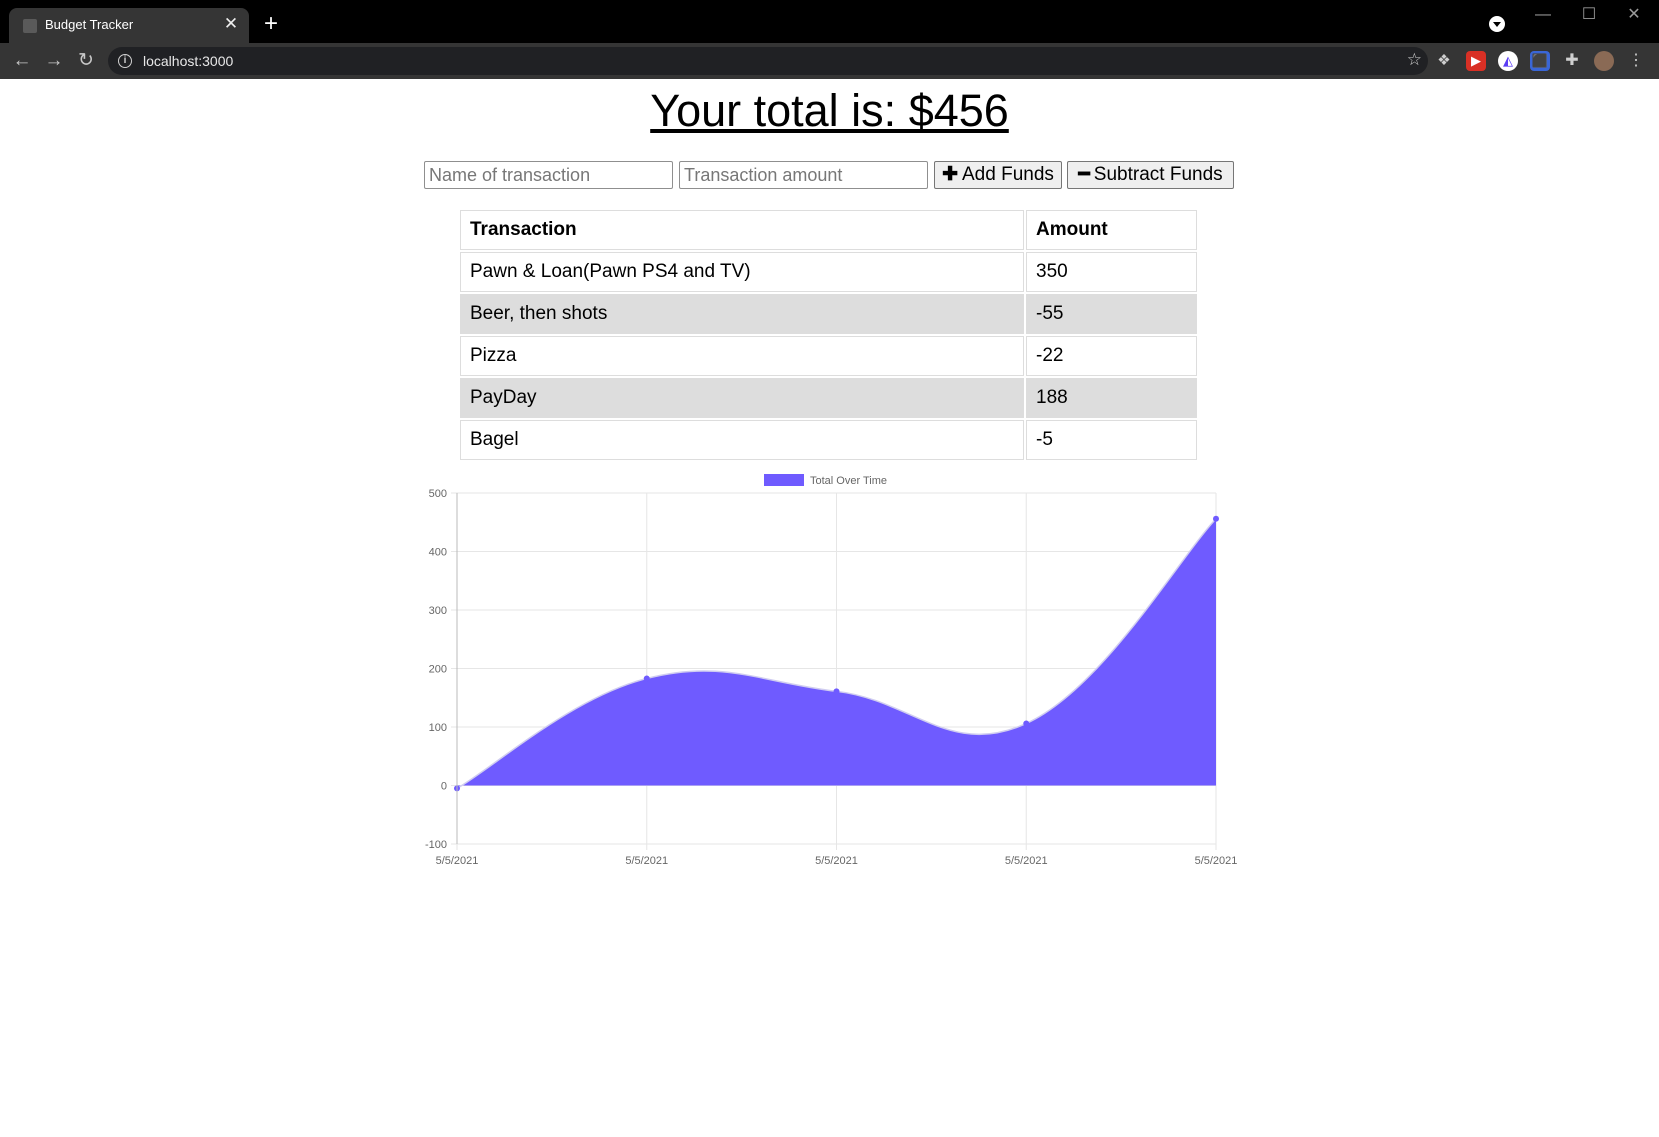  Describe the element at coordinates (768, 61) in the screenshot. I see `address-bar: i localhost:3000 ☆` at that location.